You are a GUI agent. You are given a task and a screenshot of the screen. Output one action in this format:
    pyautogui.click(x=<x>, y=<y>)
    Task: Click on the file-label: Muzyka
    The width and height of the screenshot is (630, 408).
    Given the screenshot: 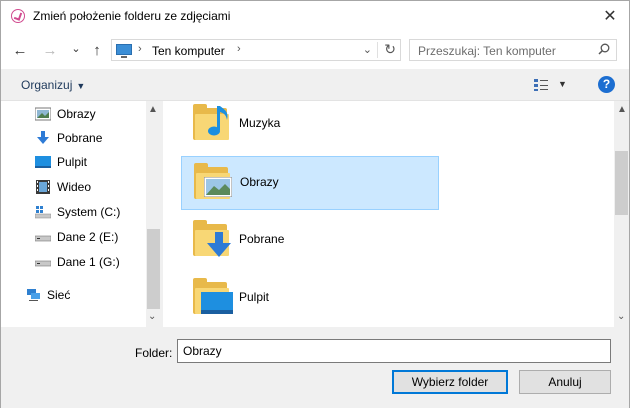 What is the action you would take?
    pyautogui.click(x=260, y=123)
    